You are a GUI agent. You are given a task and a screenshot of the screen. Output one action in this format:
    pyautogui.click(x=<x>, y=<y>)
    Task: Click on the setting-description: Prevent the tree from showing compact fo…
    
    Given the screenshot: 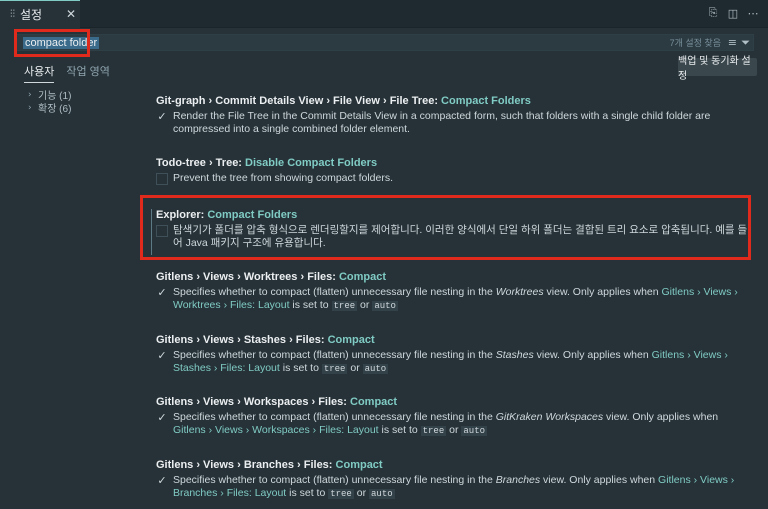 What is the action you would take?
    pyautogui.click(x=283, y=178)
    